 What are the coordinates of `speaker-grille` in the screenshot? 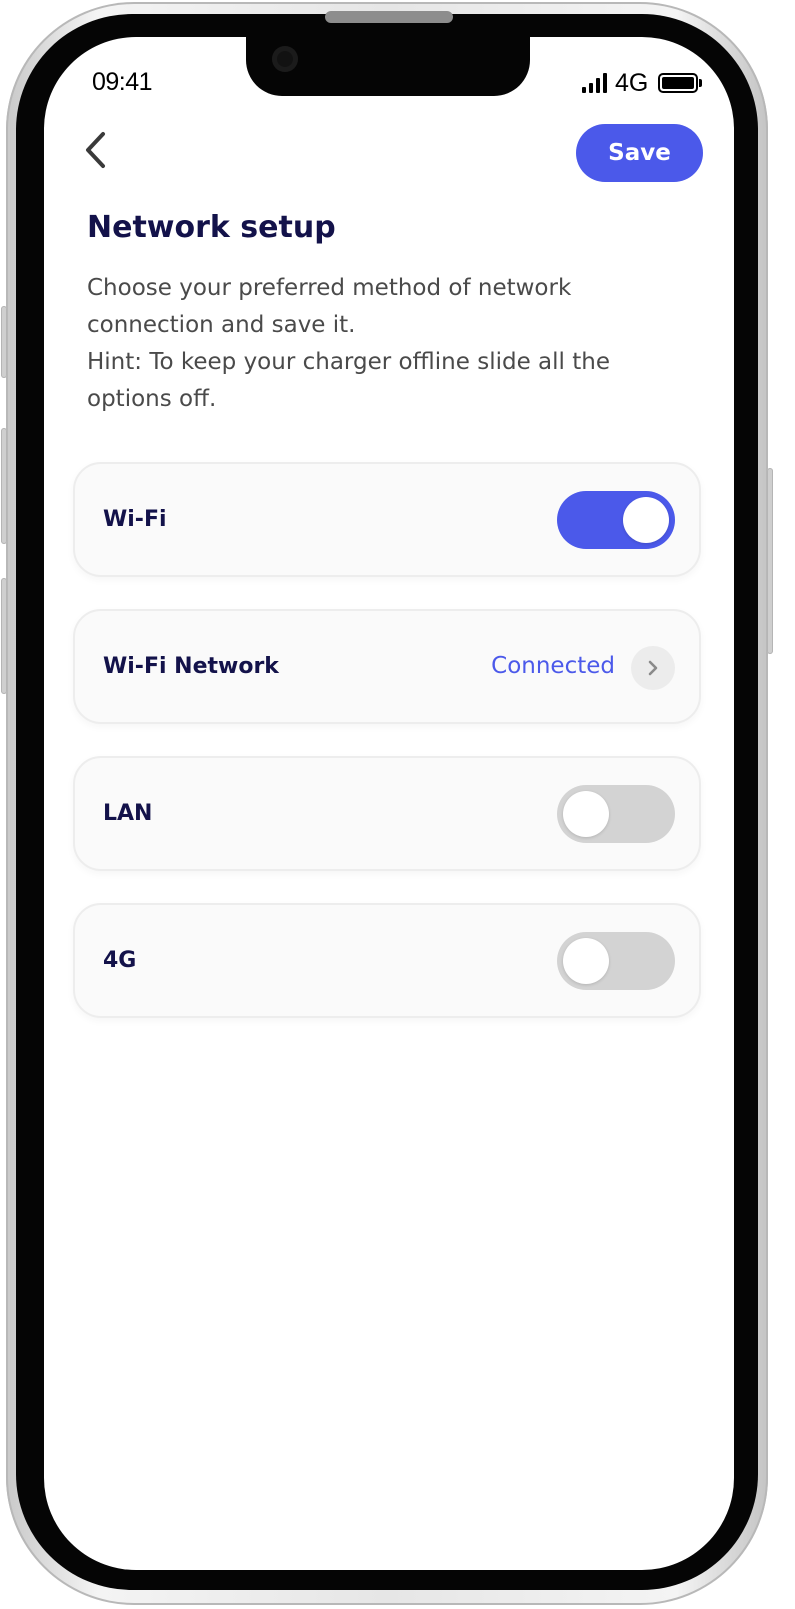 It's located at (389, 17).